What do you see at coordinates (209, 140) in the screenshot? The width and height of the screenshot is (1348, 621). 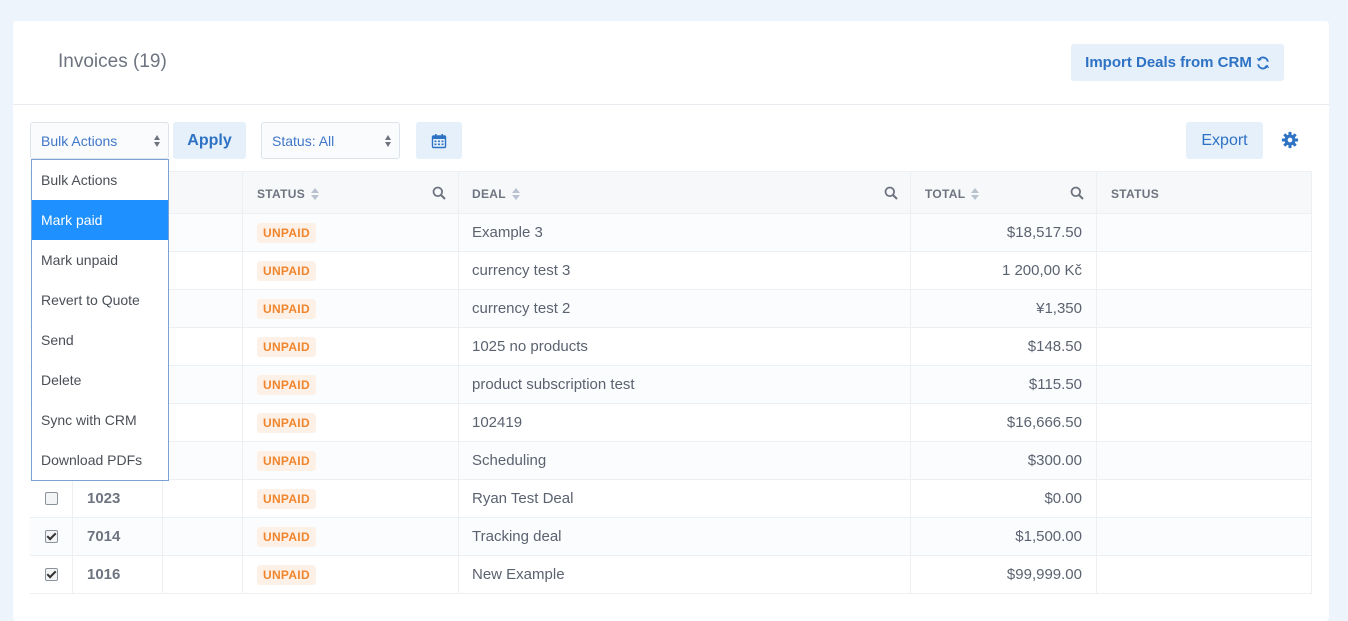 I see `apply-button: Apply` at bounding box center [209, 140].